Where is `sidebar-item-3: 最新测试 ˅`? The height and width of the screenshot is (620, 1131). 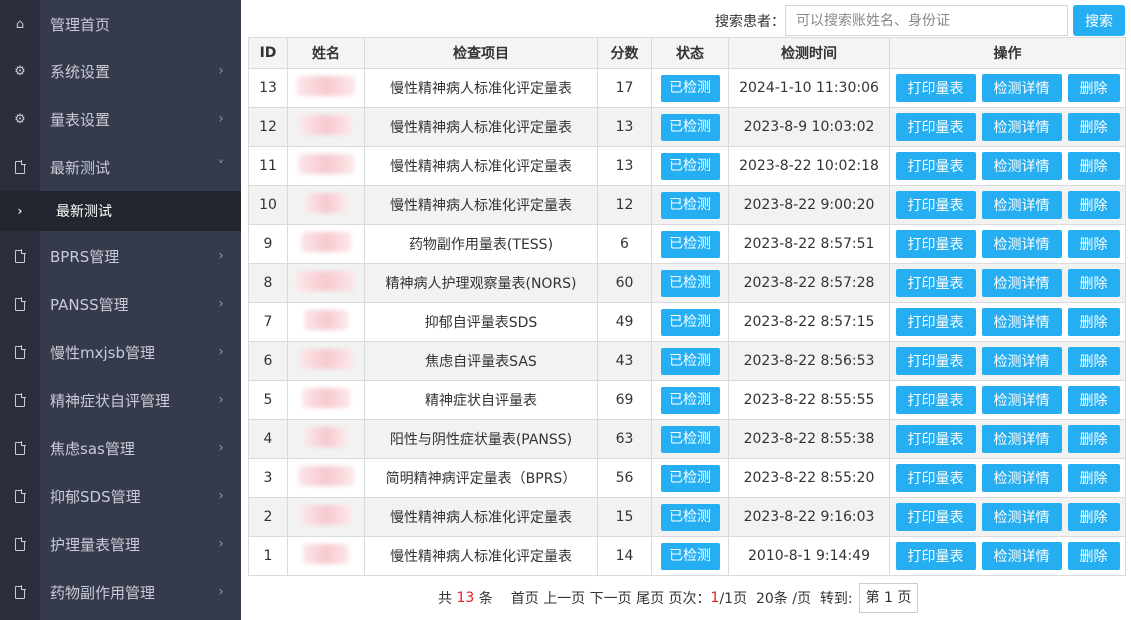
sidebar-item-3: 最新测试 ˅ is located at coordinates (120, 167).